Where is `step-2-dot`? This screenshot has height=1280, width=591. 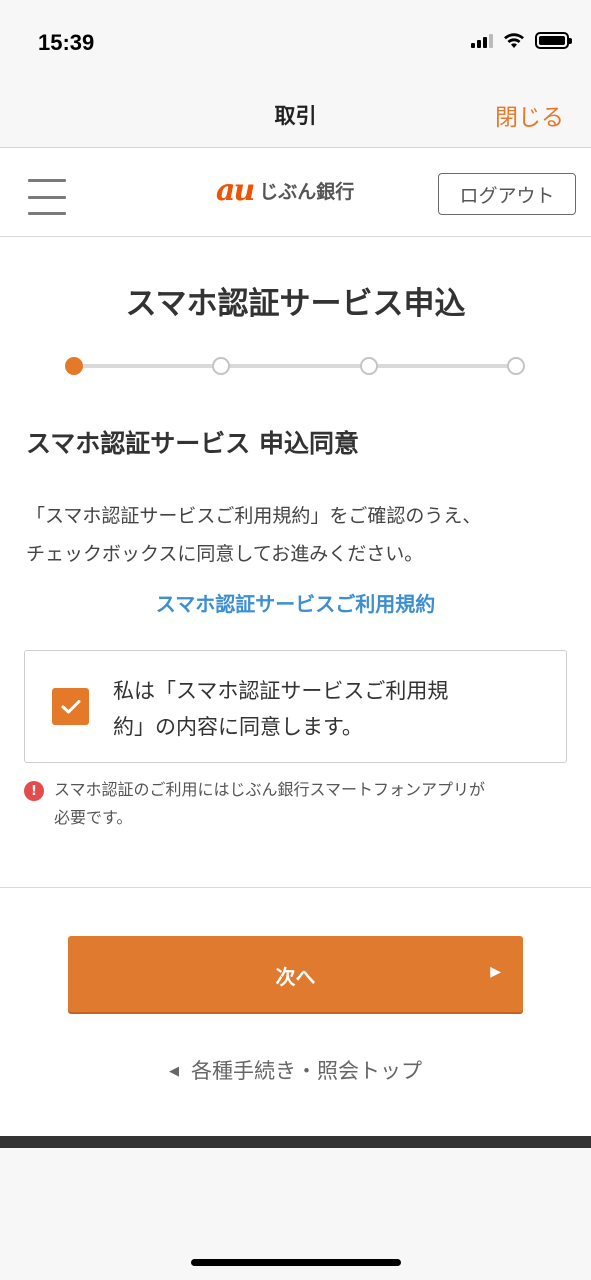 step-2-dot is located at coordinates (221, 366).